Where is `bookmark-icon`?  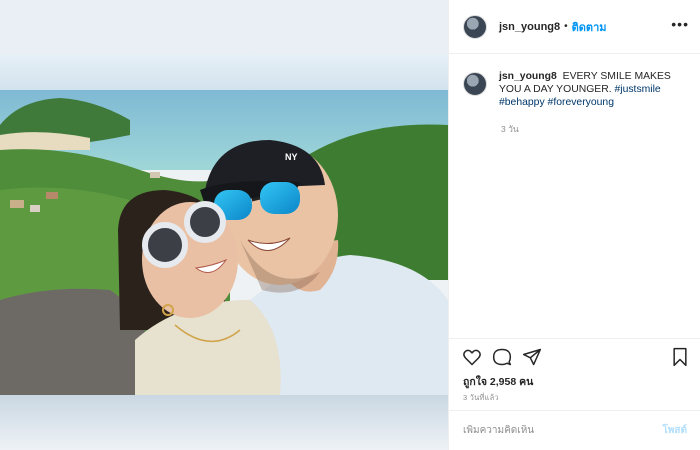 bookmark-icon is located at coordinates (680, 357).